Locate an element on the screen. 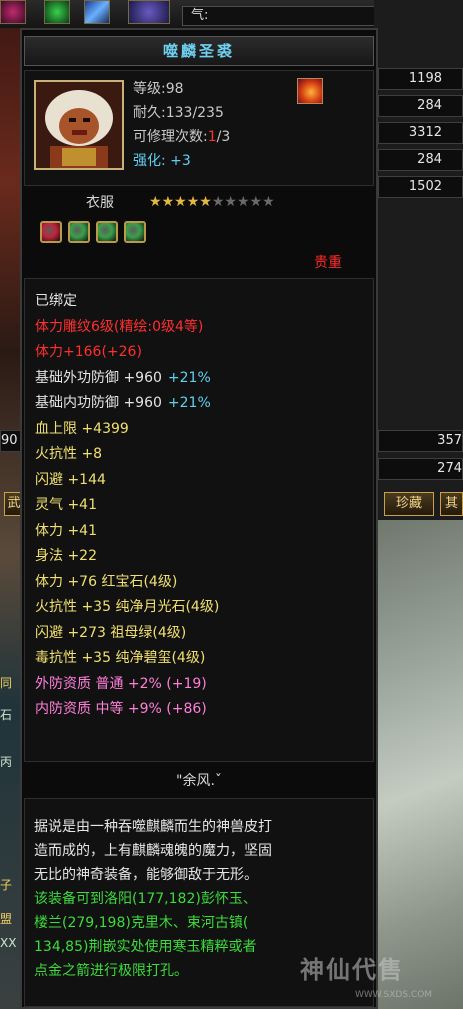  item-name: 噬麟圣裘 is located at coordinates (199, 51).